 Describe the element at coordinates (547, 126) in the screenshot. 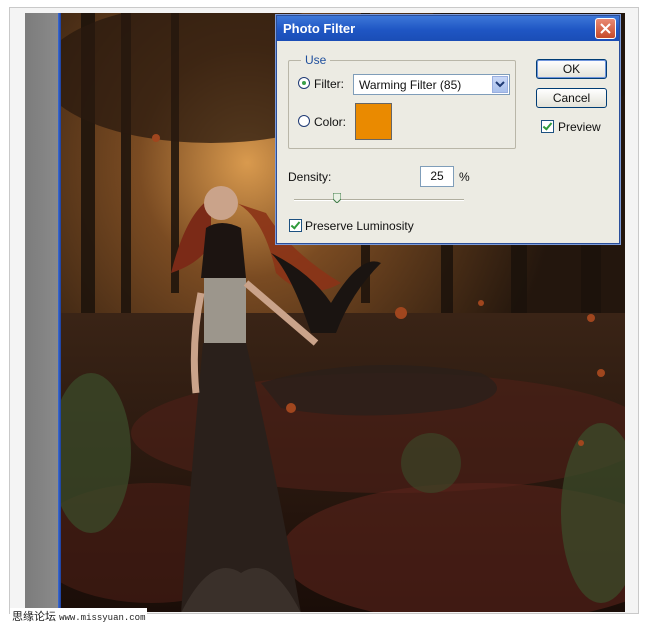

I see `preview-checkbox` at that location.